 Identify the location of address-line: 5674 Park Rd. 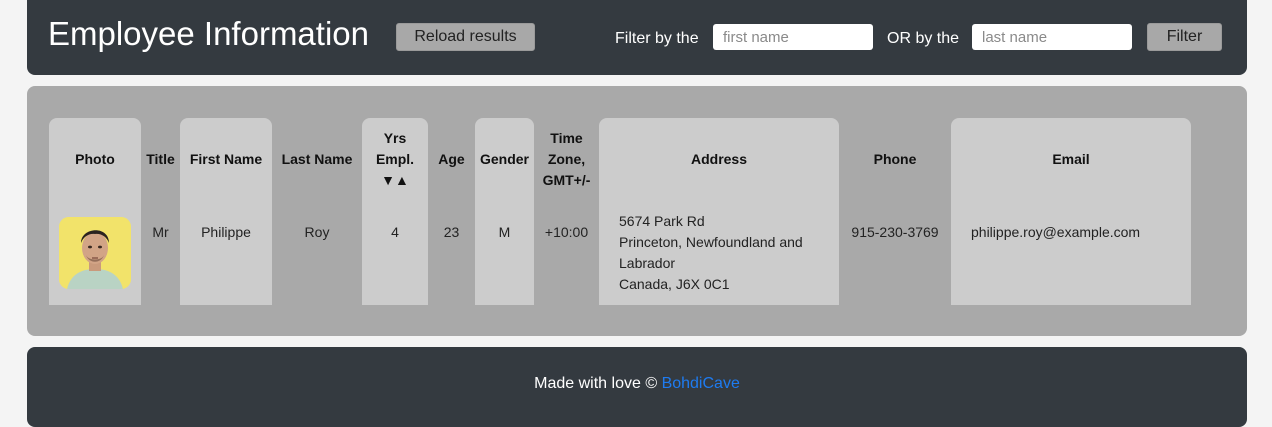
(662, 221).